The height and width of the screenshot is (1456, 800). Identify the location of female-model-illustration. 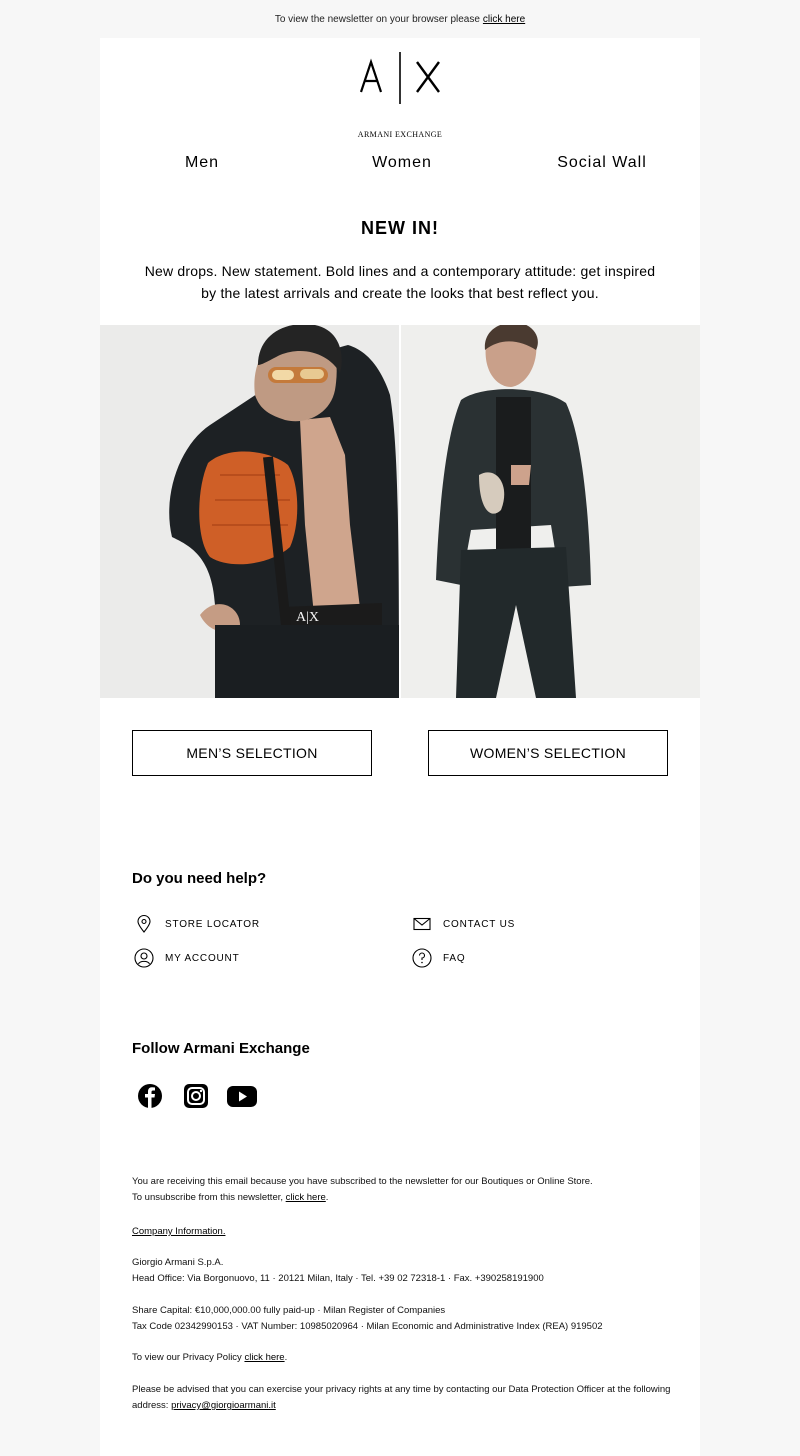
(550, 511).